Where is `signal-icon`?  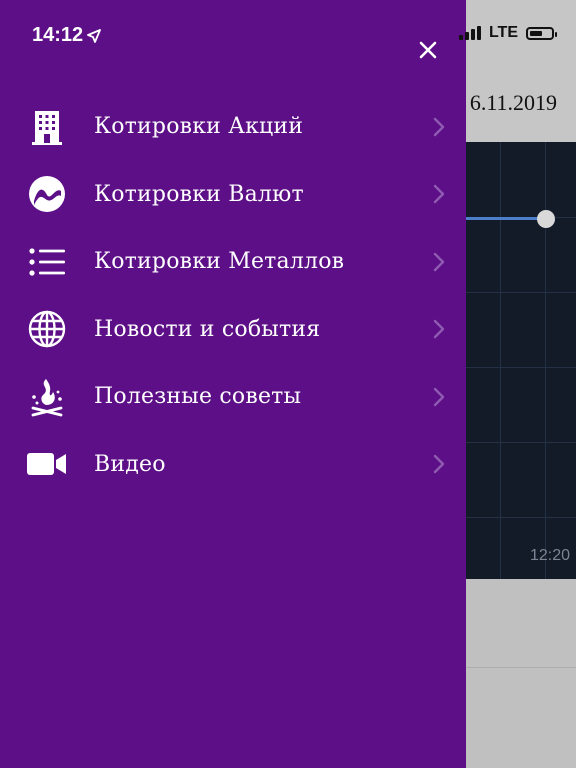
signal-icon is located at coordinates (469, 33).